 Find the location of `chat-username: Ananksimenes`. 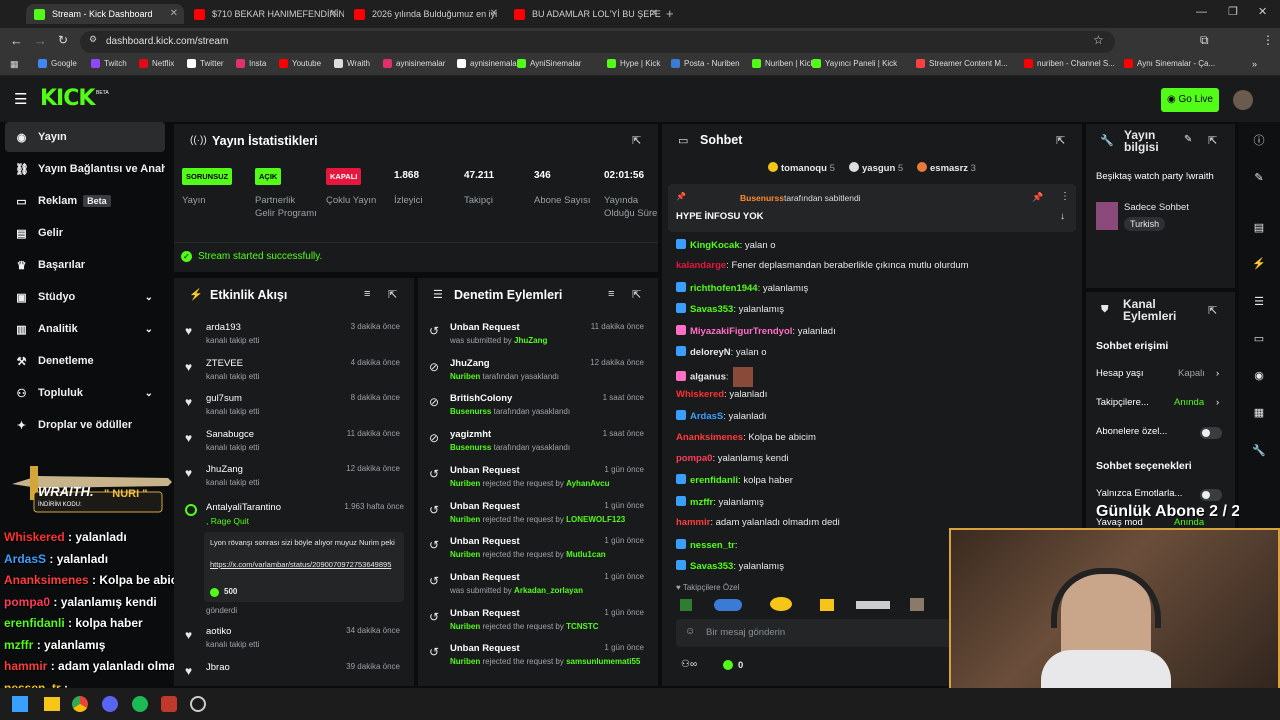

chat-username: Ananksimenes is located at coordinates (709, 437).